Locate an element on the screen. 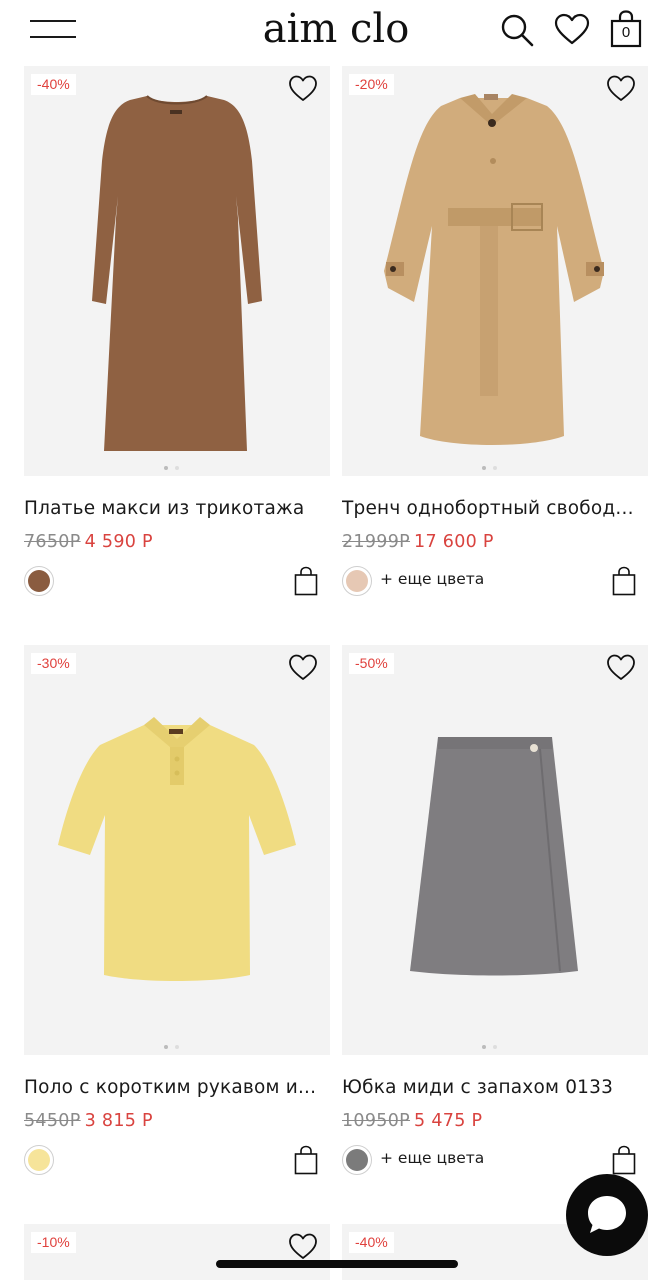 Image resolution: width=672 pixels, height=1280 pixels. shopping-bag-icon: 0 is located at coordinates (627, 29).